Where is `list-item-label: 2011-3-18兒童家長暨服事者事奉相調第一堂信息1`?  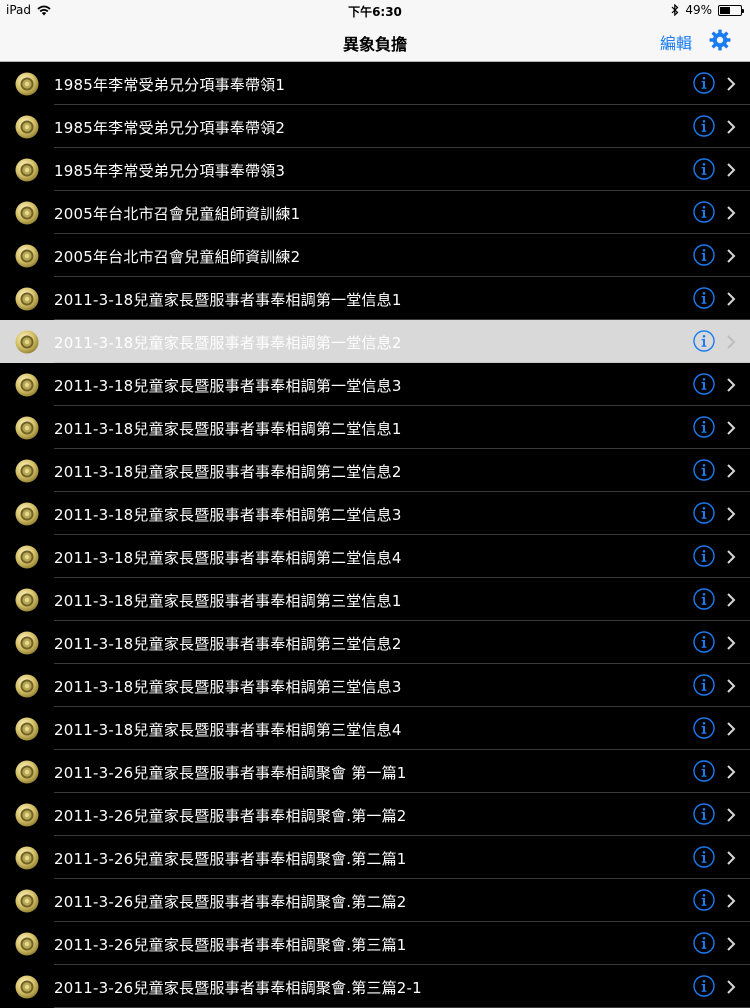 list-item-label: 2011-3-18兒童家長暨服事者事奉相調第一堂信息1 is located at coordinates (228, 300).